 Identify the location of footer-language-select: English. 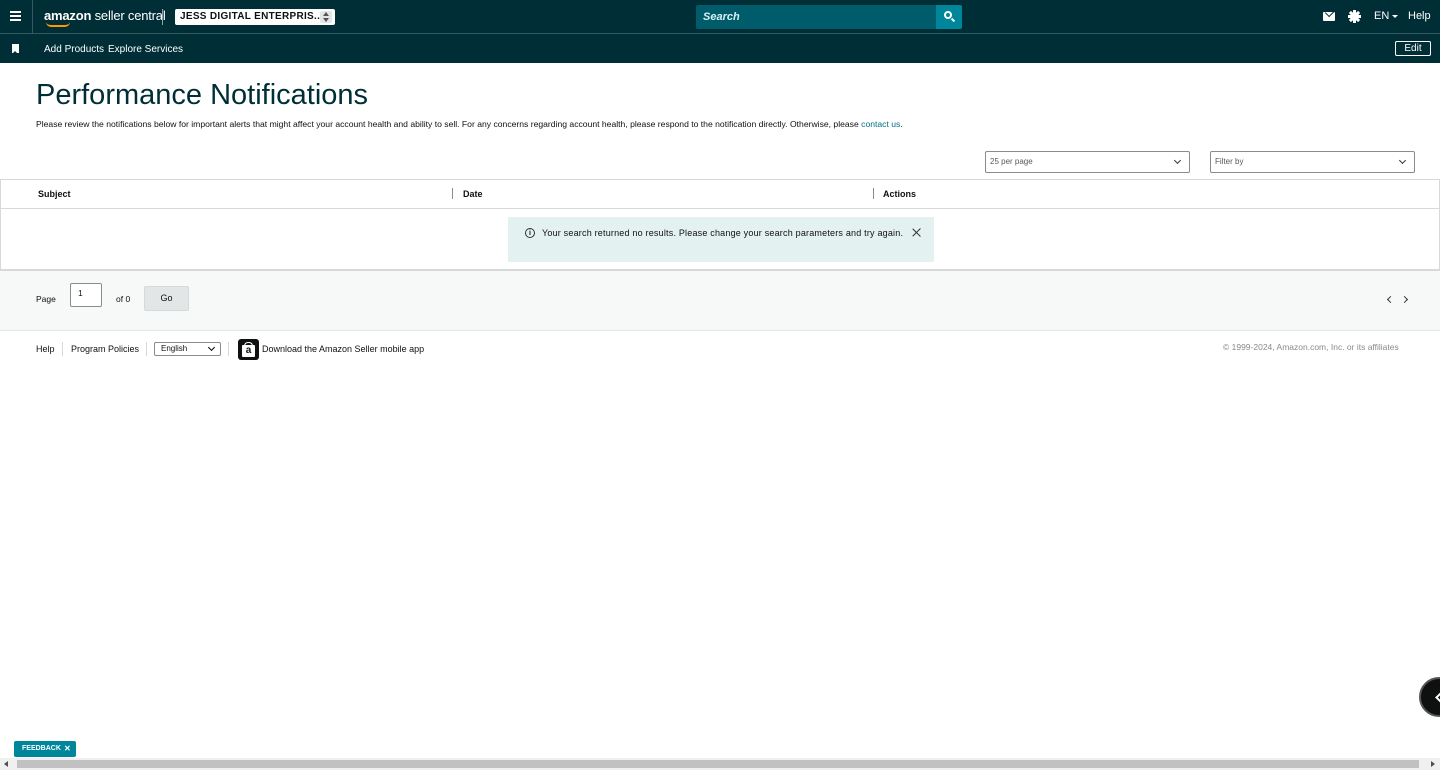
(187, 349).